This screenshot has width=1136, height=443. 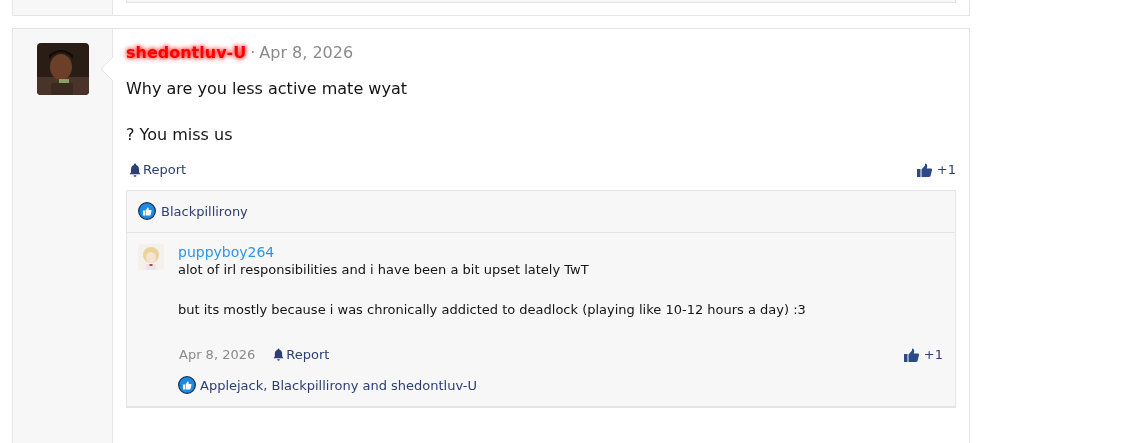 I want to click on reply-date: Apr 8, 2026, so click(x=217, y=354).